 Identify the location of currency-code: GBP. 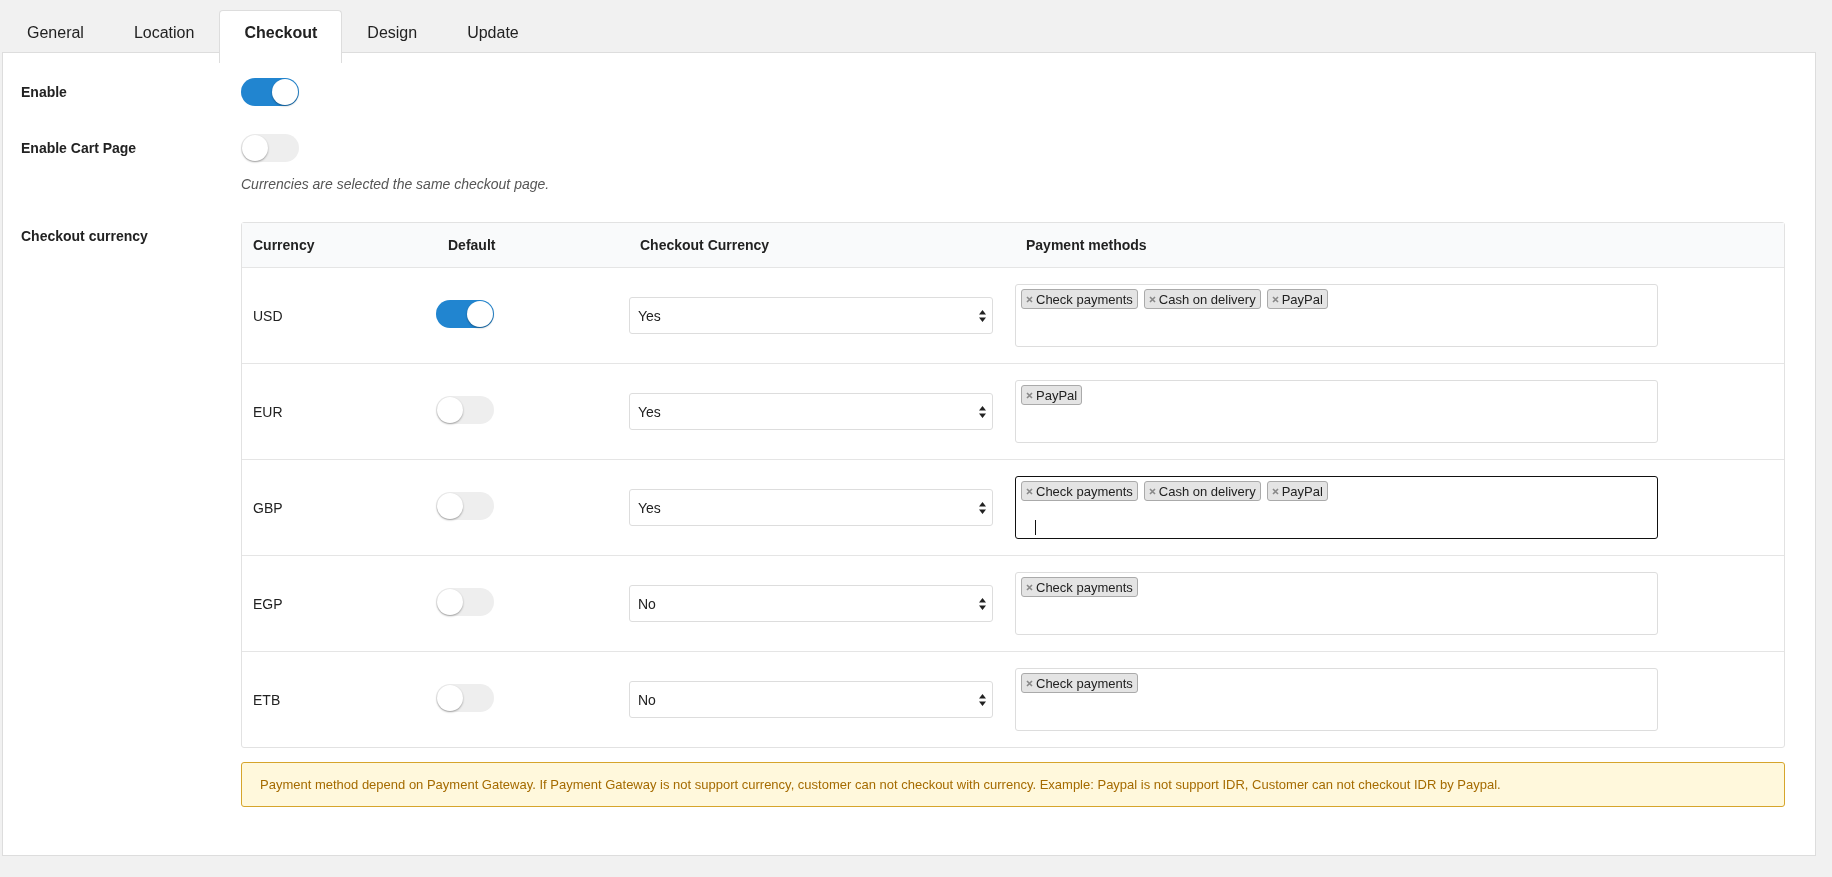
(268, 507).